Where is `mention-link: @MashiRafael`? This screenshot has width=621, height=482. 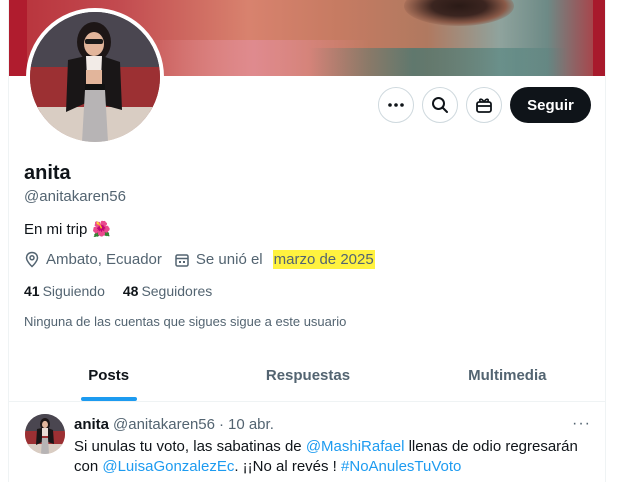
mention-link: @MashiRafael is located at coordinates (355, 446).